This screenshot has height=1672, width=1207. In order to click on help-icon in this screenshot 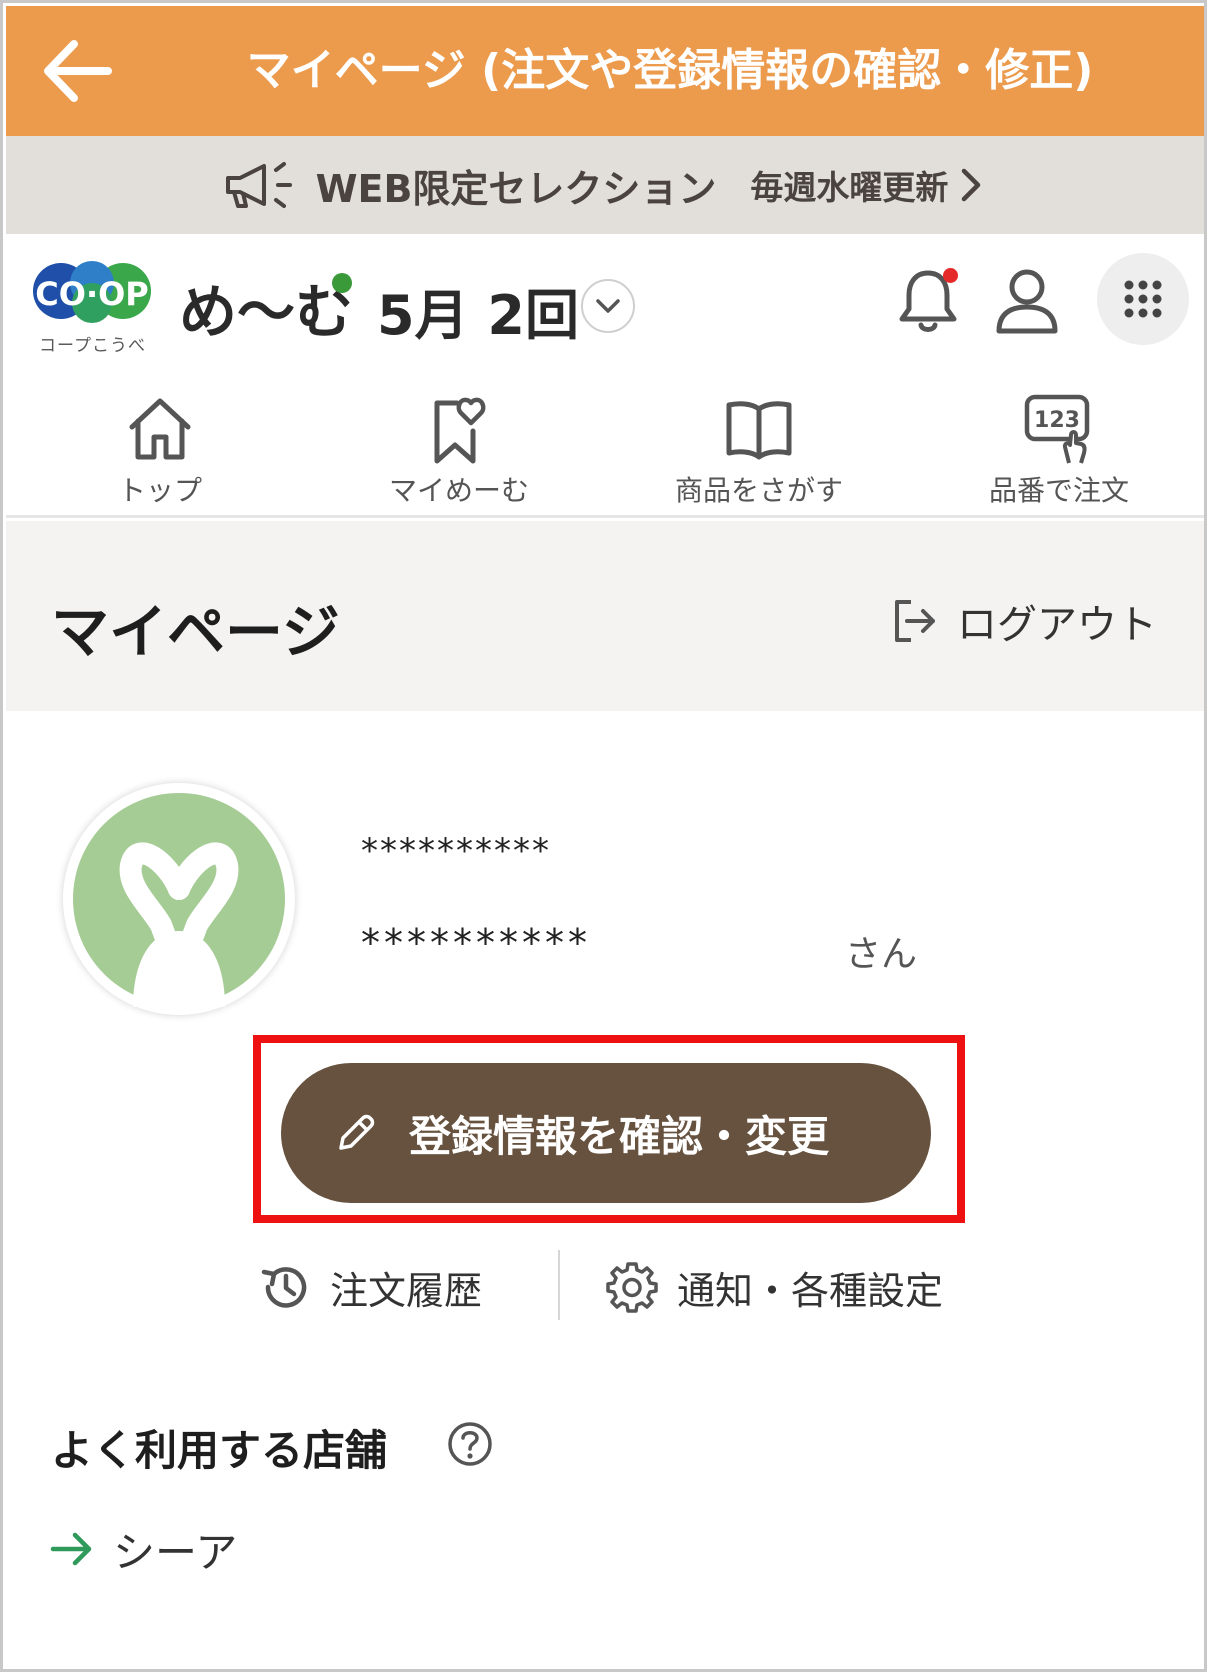, I will do `click(470, 1444)`.